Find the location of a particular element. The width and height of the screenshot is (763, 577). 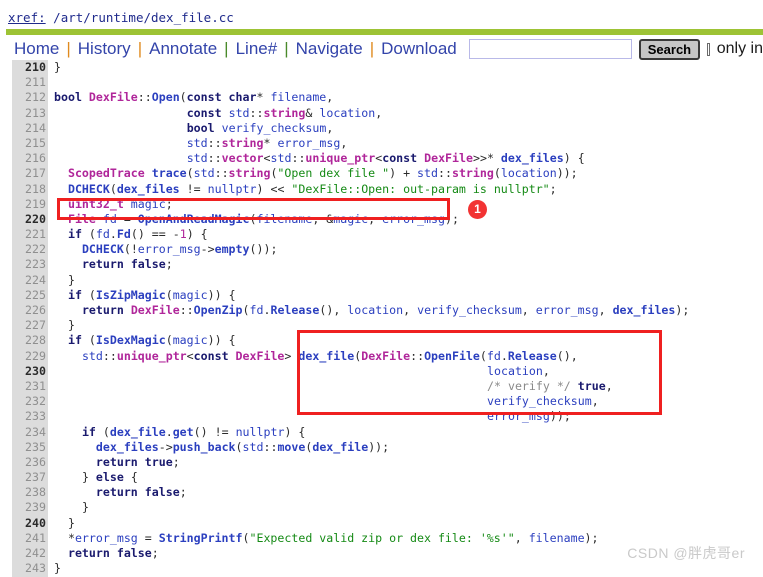

code-line: 213 const std::string& location, is located at coordinates (381, 113).